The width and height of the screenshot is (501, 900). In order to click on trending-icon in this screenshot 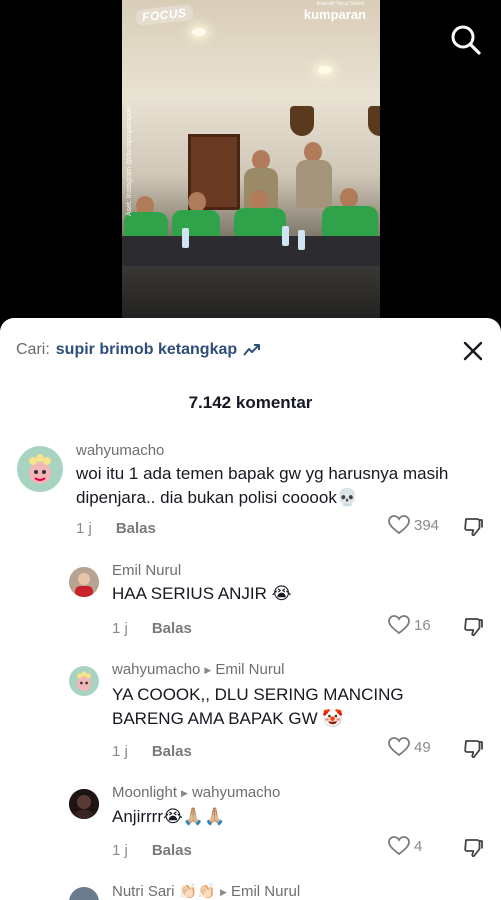, I will do `click(252, 350)`.